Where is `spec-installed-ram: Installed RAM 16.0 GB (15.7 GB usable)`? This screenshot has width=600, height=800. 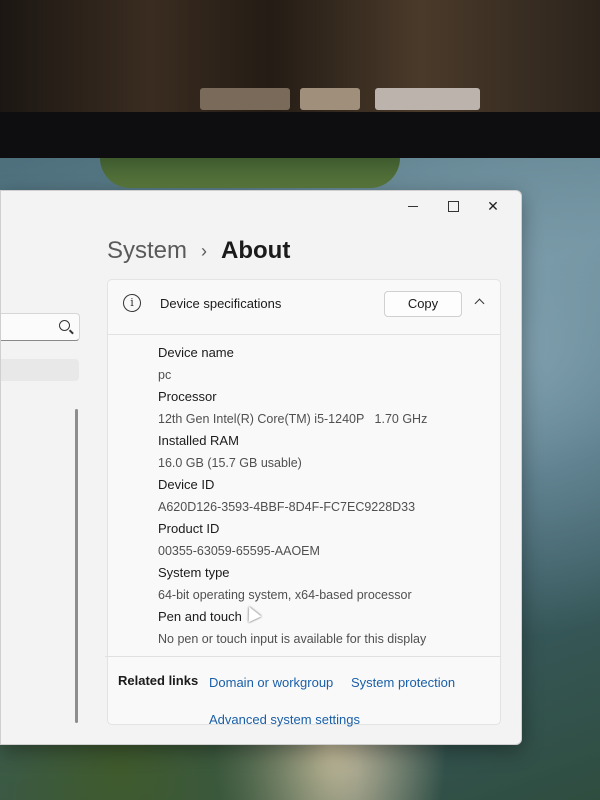 spec-installed-ram: Installed RAM 16.0 GB (15.7 GB usable) is located at coordinates (292, 452).